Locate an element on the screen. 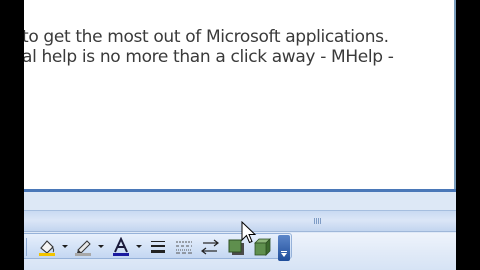 This screenshot has width=480, height=270. dash-style-icon is located at coordinates (184, 247).